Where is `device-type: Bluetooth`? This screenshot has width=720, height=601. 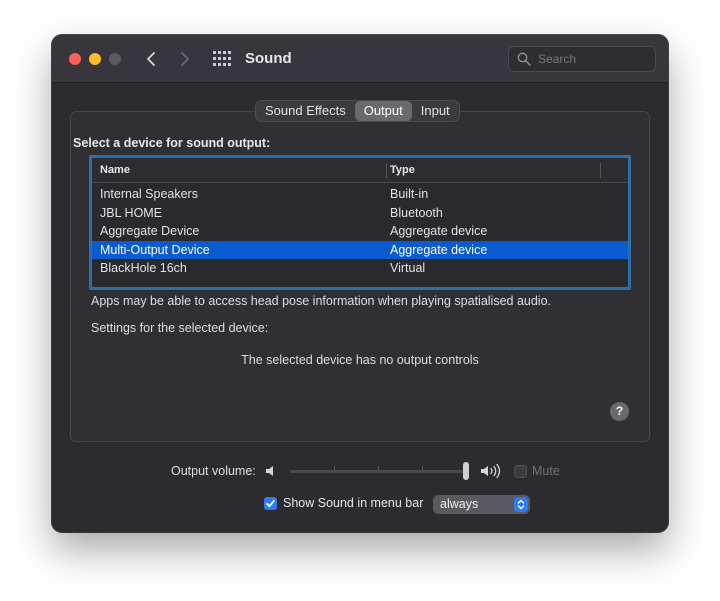 device-type: Bluetooth is located at coordinates (416, 212).